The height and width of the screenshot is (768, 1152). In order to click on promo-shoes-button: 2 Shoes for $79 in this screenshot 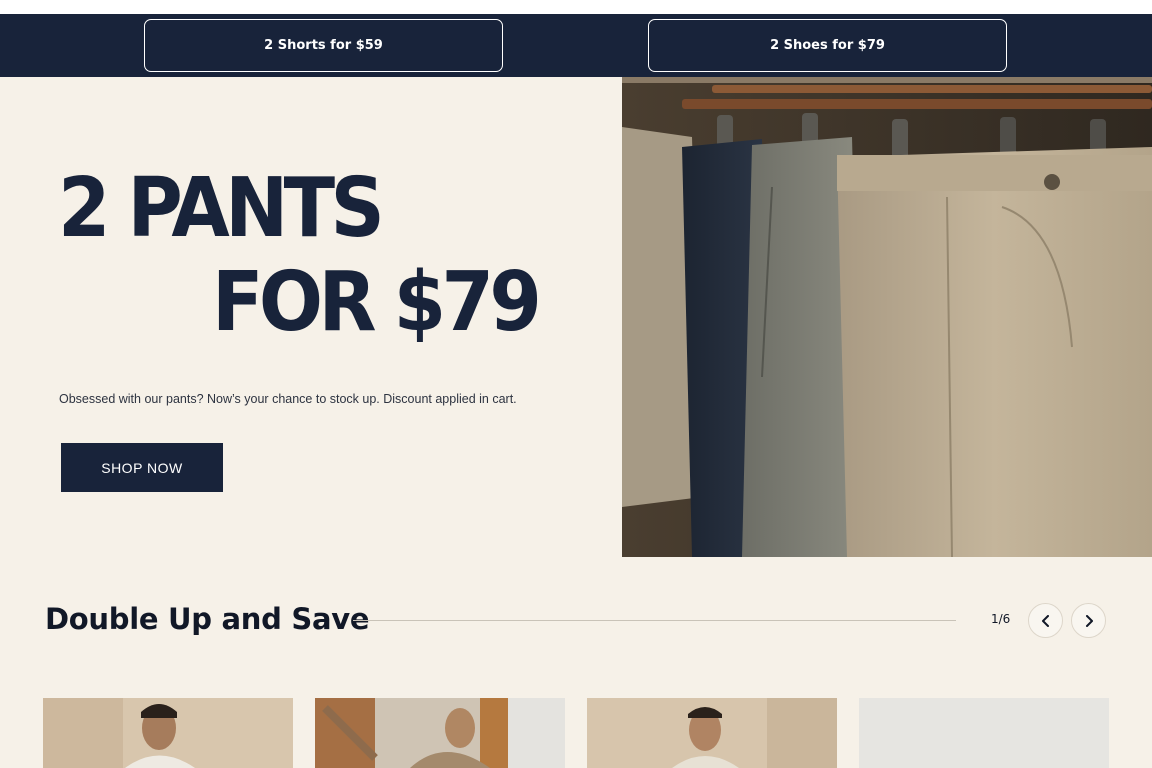, I will do `click(827, 45)`.